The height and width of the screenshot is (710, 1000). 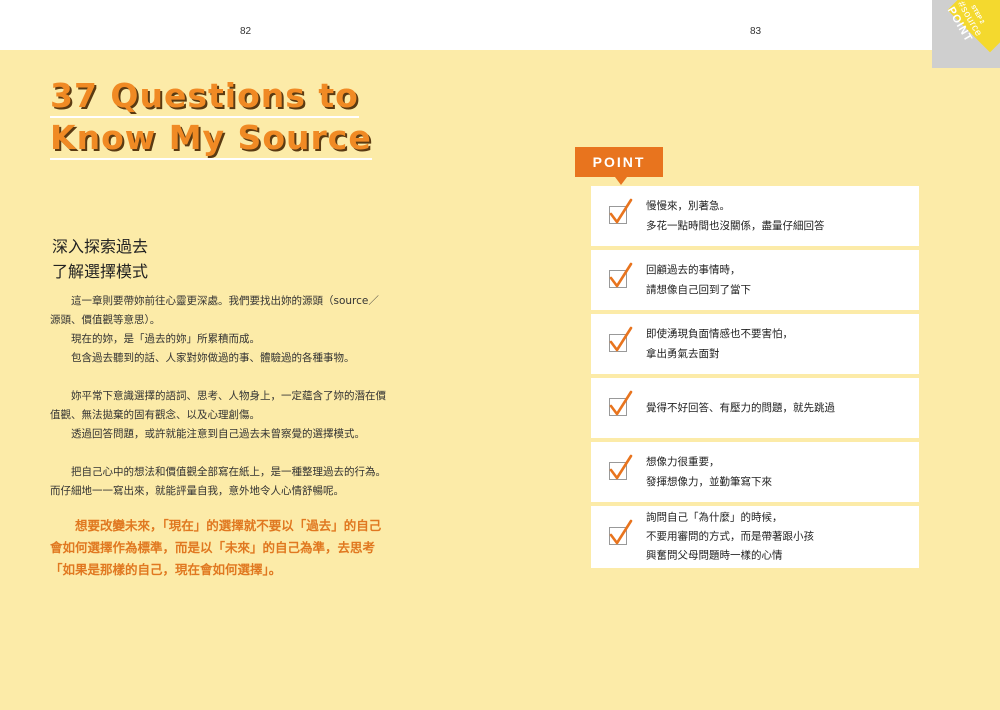 What do you see at coordinates (709, 482) in the screenshot?
I see `point-item-line: 發揮想像力，並勤筆寫下來` at bounding box center [709, 482].